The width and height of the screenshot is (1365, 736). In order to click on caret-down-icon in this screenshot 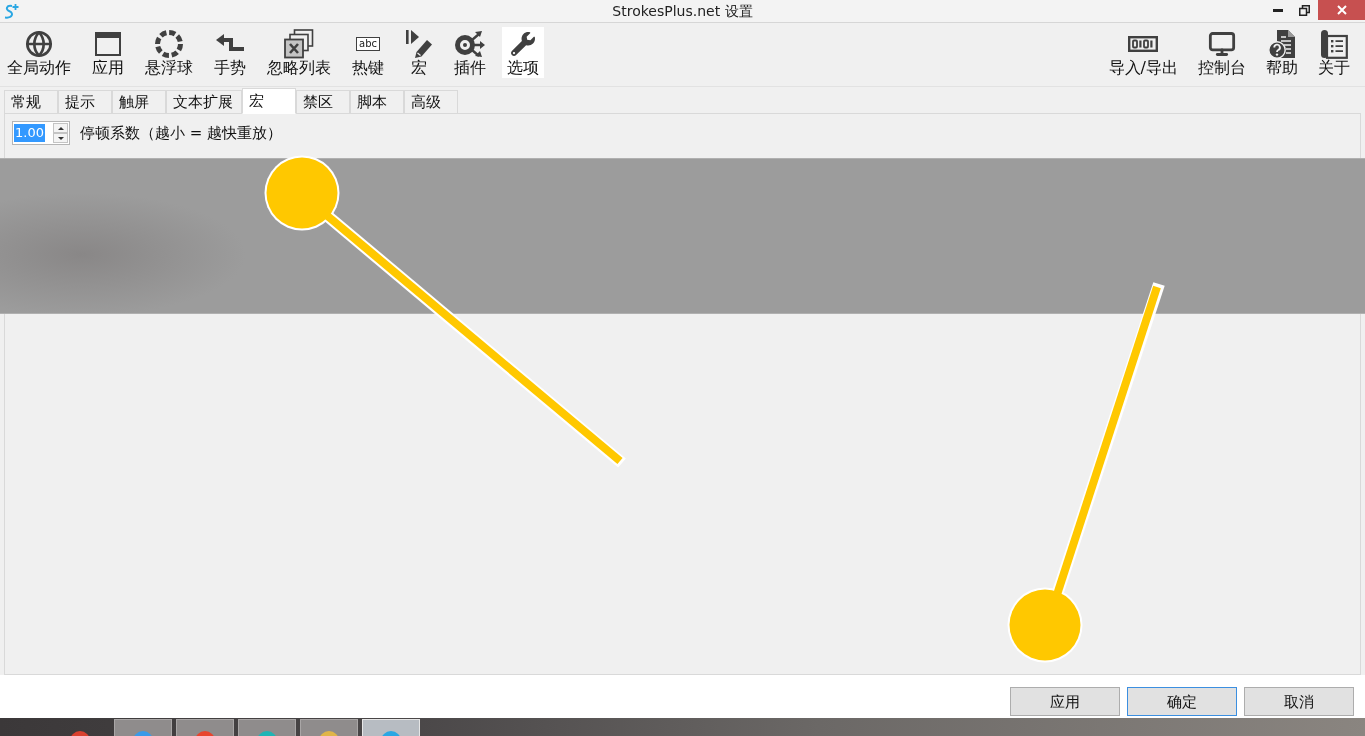, I will do `click(60, 138)`.